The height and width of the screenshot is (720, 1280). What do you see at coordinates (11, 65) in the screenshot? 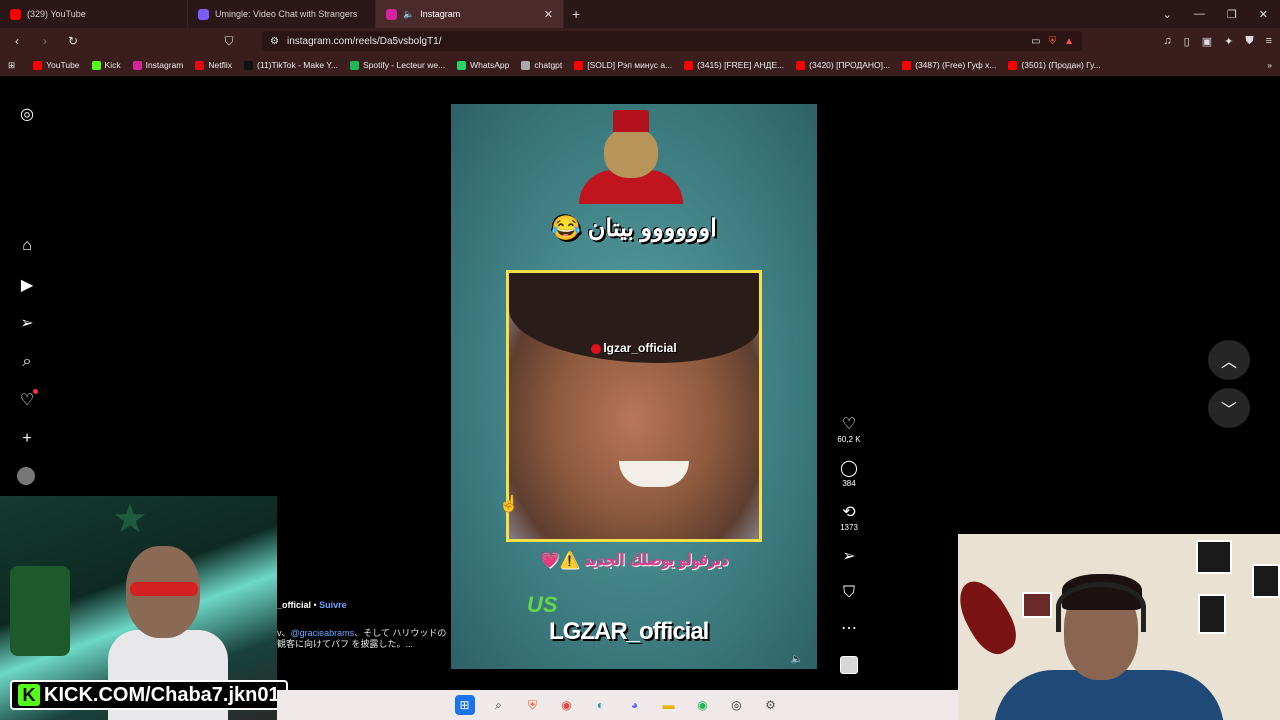
I see `apps-icon: ⊞` at bounding box center [11, 65].